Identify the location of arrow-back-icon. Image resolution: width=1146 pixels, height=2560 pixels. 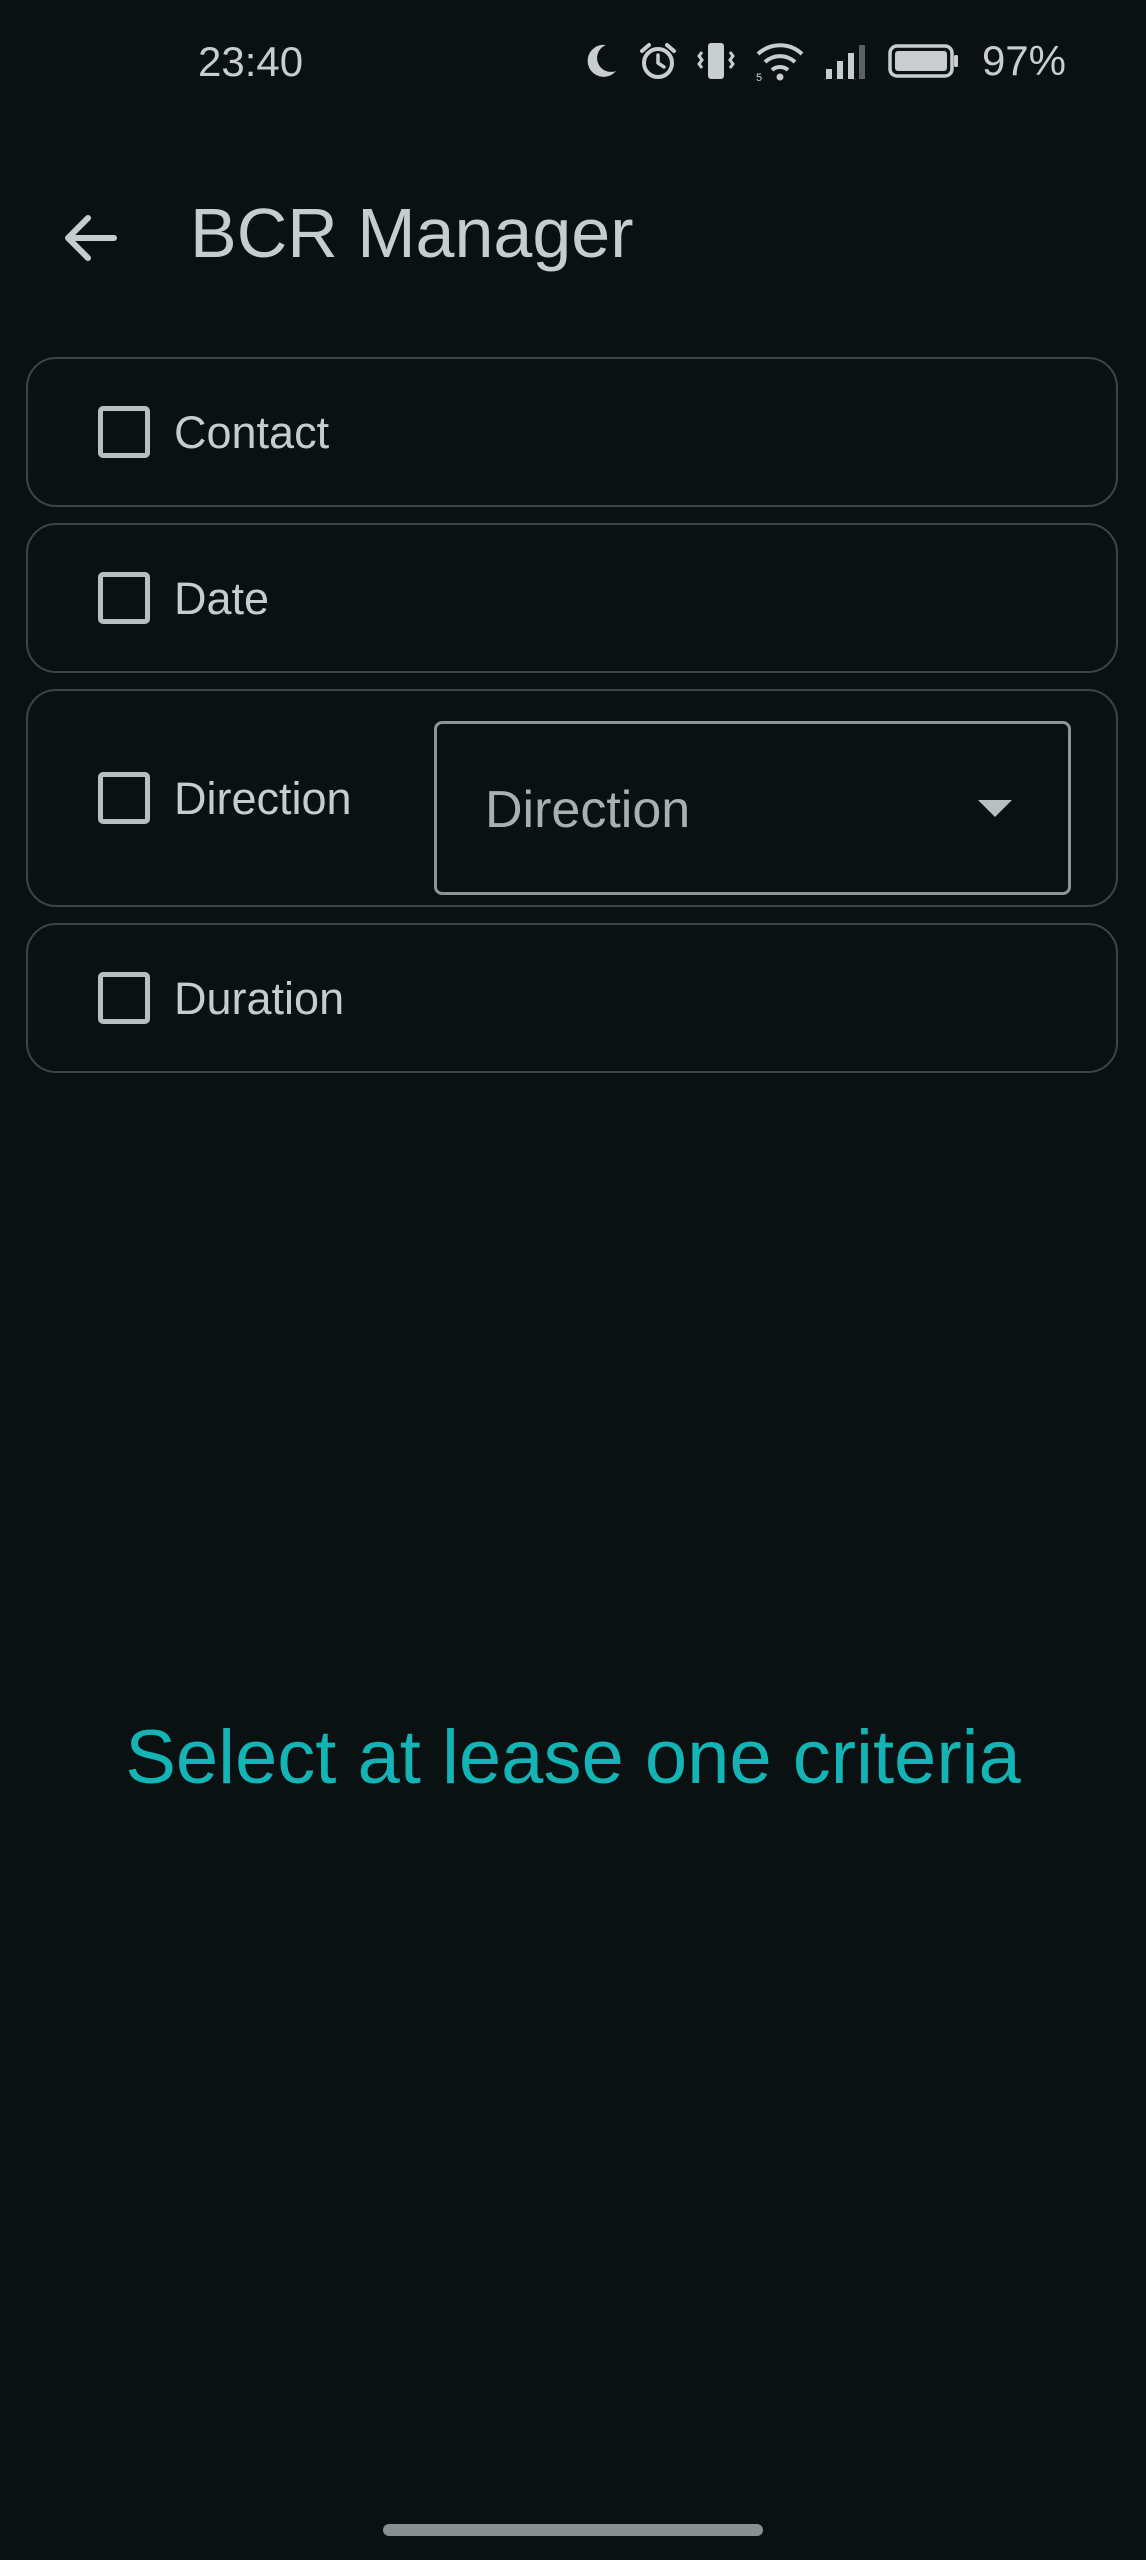
(90, 240).